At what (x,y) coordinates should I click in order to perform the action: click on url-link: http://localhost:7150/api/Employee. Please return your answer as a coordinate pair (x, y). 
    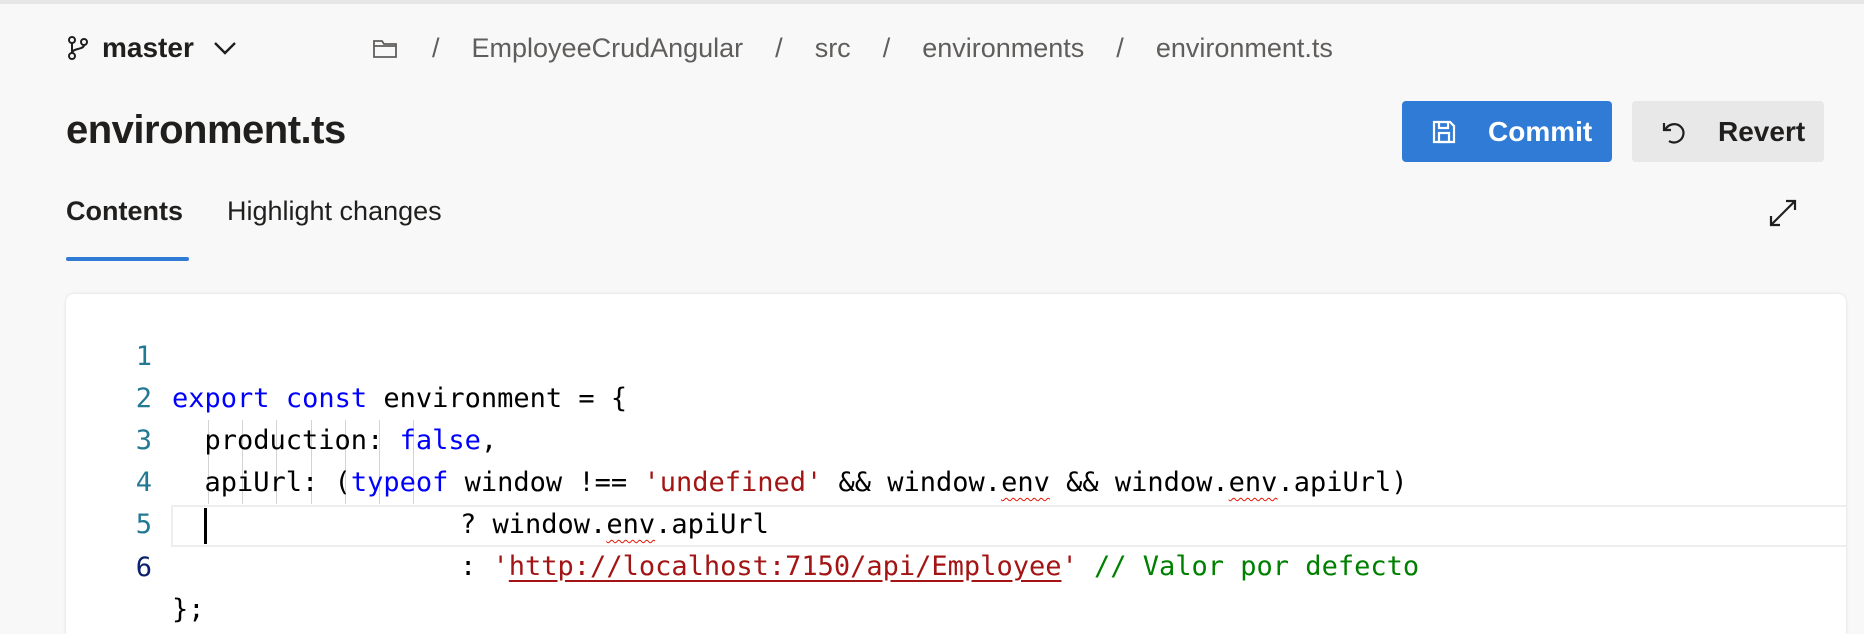
    Looking at the image, I should click on (785, 566).